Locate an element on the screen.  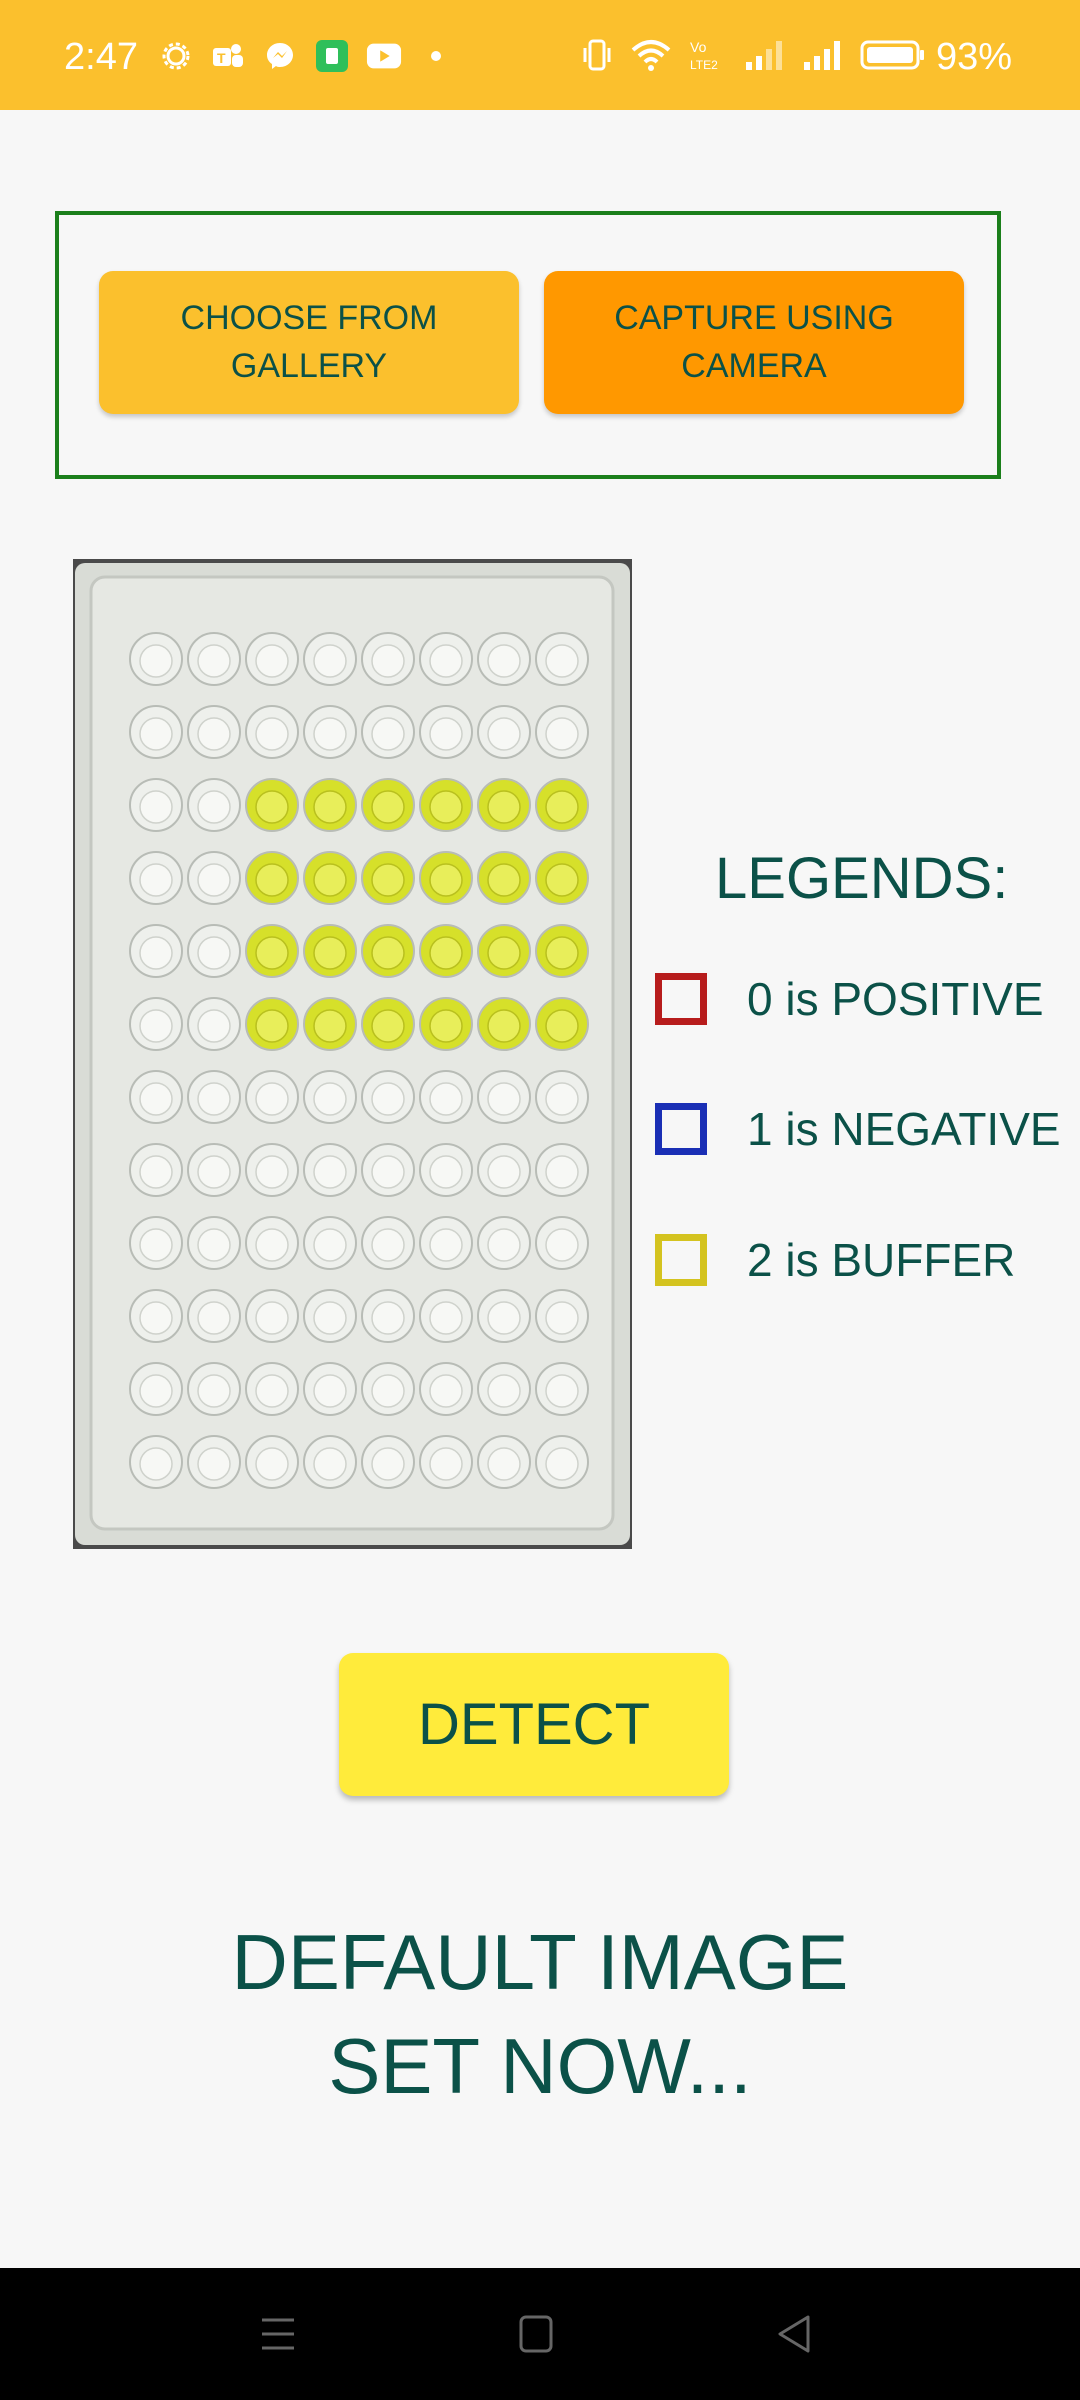
legend-item-buffer: 2 is BUFFER is located at coordinates (835, 1260).